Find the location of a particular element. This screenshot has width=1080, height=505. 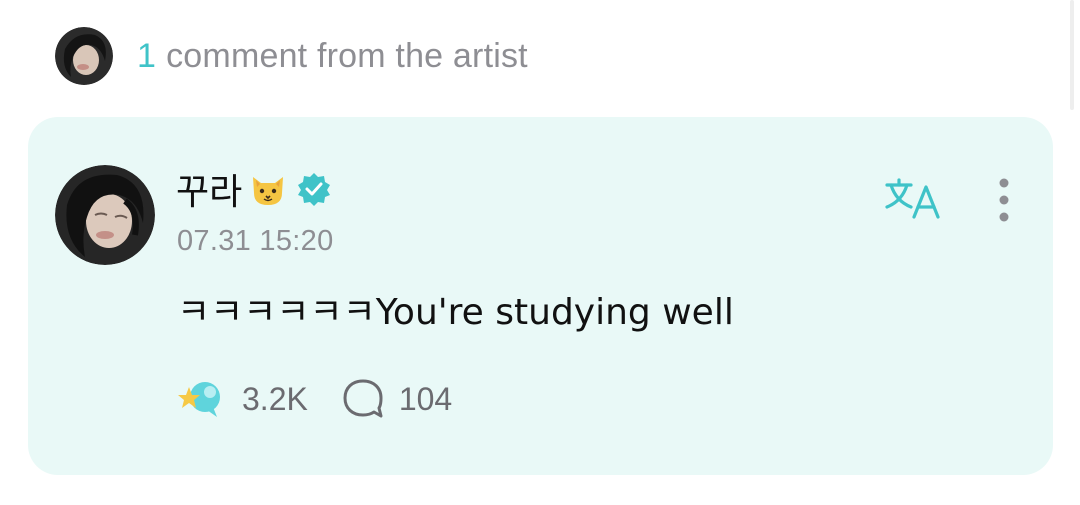

author-name: 꾸라 is located at coordinates (209, 189).